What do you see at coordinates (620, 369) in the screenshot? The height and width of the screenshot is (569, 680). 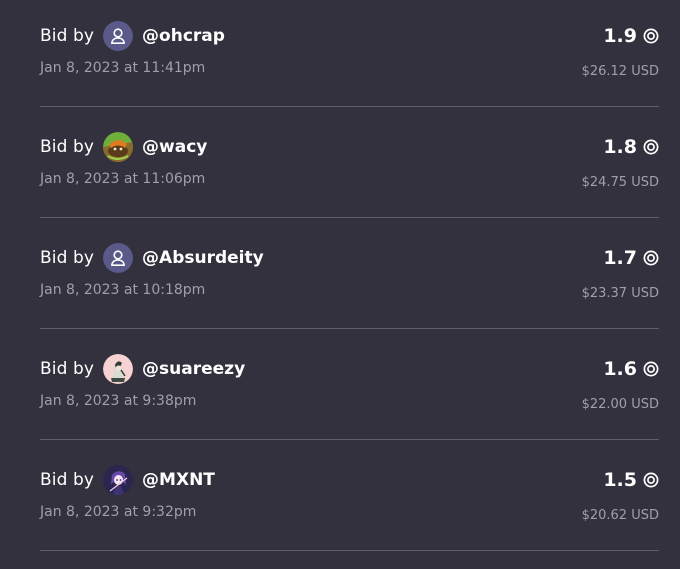 I see `bid-amount-value: 1.6` at bounding box center [620, 369].